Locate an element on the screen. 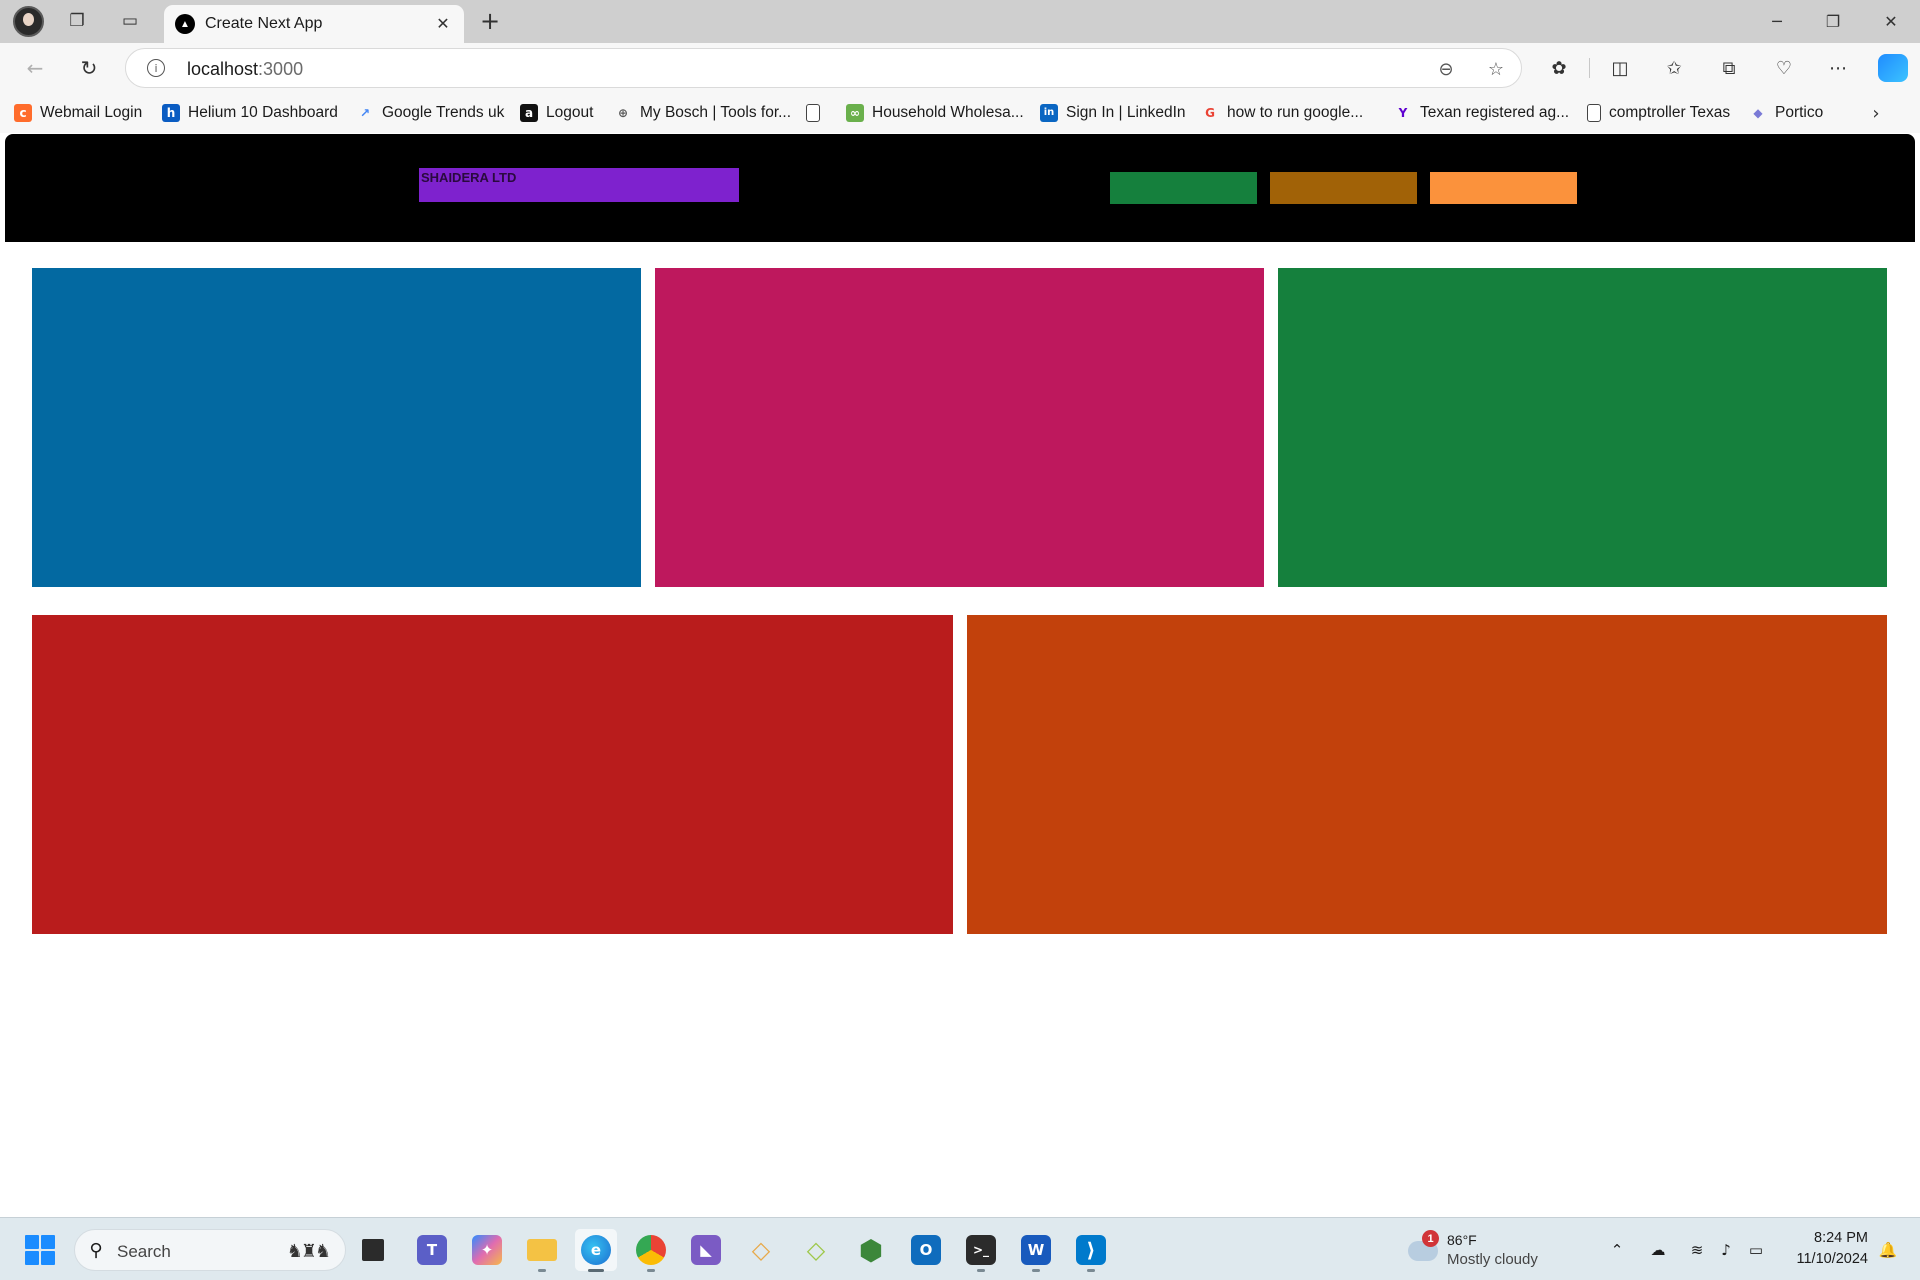  chrome-app-icon is located at coordinates (651, 1250).